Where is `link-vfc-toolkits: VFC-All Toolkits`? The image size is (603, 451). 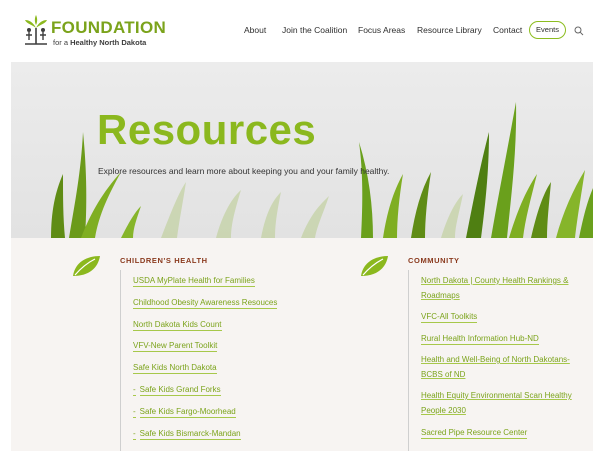
link-vfc-toolkits: VFC-All Toolkits is located at coordinates (449, 316).